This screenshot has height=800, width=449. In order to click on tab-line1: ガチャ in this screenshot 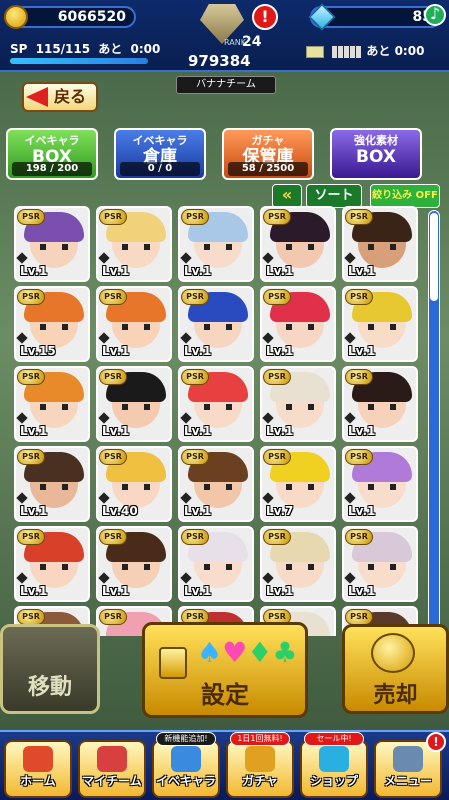, I will do `click(268, 140)`.